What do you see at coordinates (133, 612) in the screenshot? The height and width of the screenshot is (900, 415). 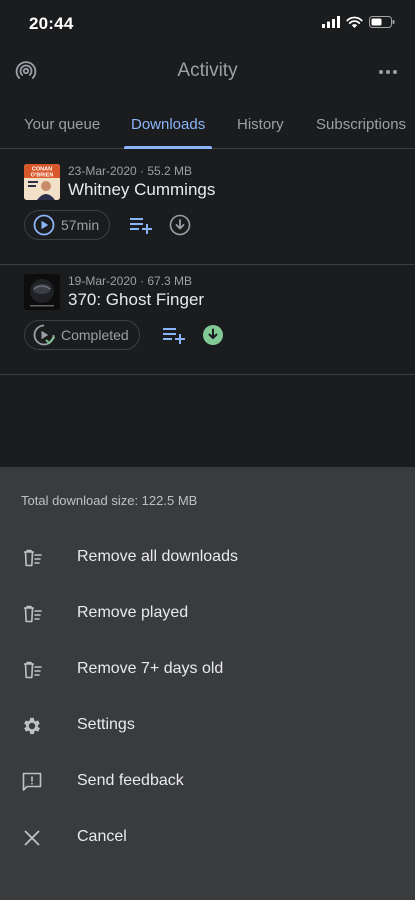 I see `menu-label: Remove played` at bounding box center [133, 612].